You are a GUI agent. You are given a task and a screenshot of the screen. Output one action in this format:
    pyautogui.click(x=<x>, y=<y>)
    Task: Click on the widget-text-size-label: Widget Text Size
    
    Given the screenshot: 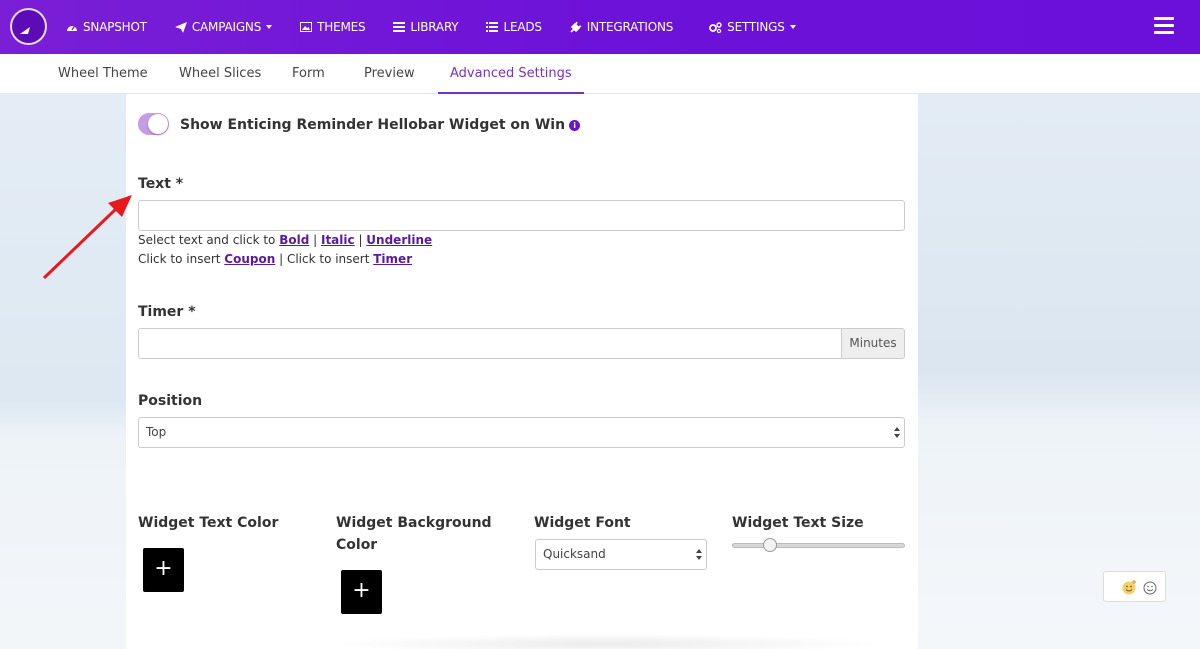 What is the action you would take?
    pyautogui.click(x=798, y=523)
    